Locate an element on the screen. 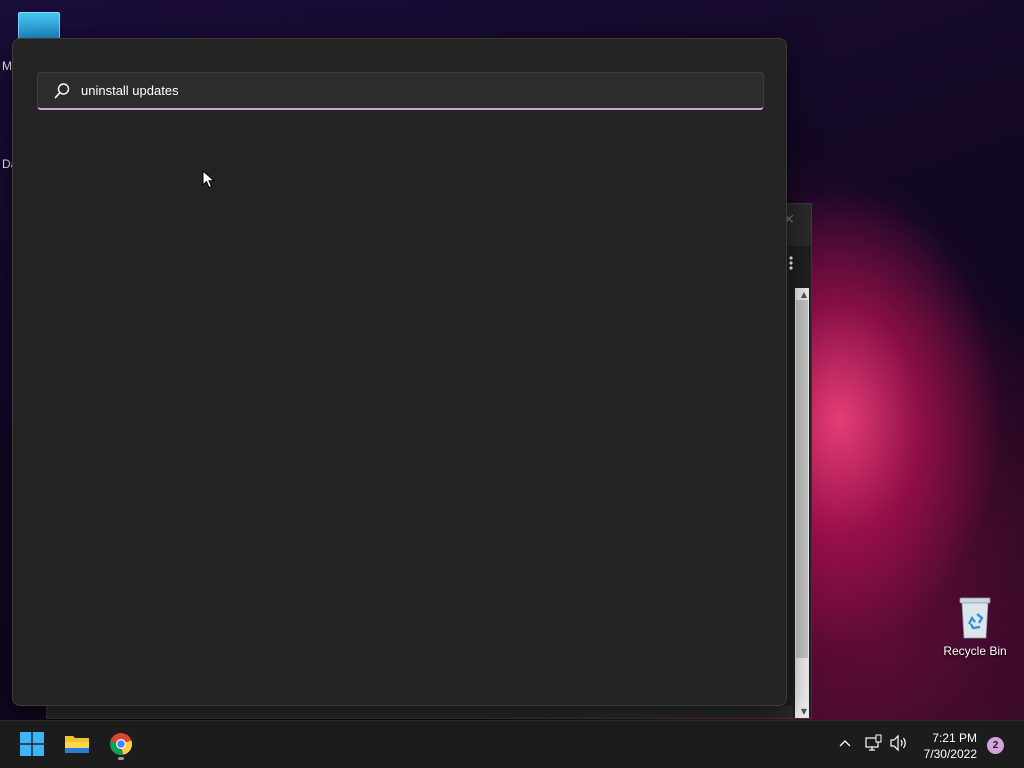 The width and height of the screenshot is (1024, 768). running-indicator is located at coordinates (121, 758).